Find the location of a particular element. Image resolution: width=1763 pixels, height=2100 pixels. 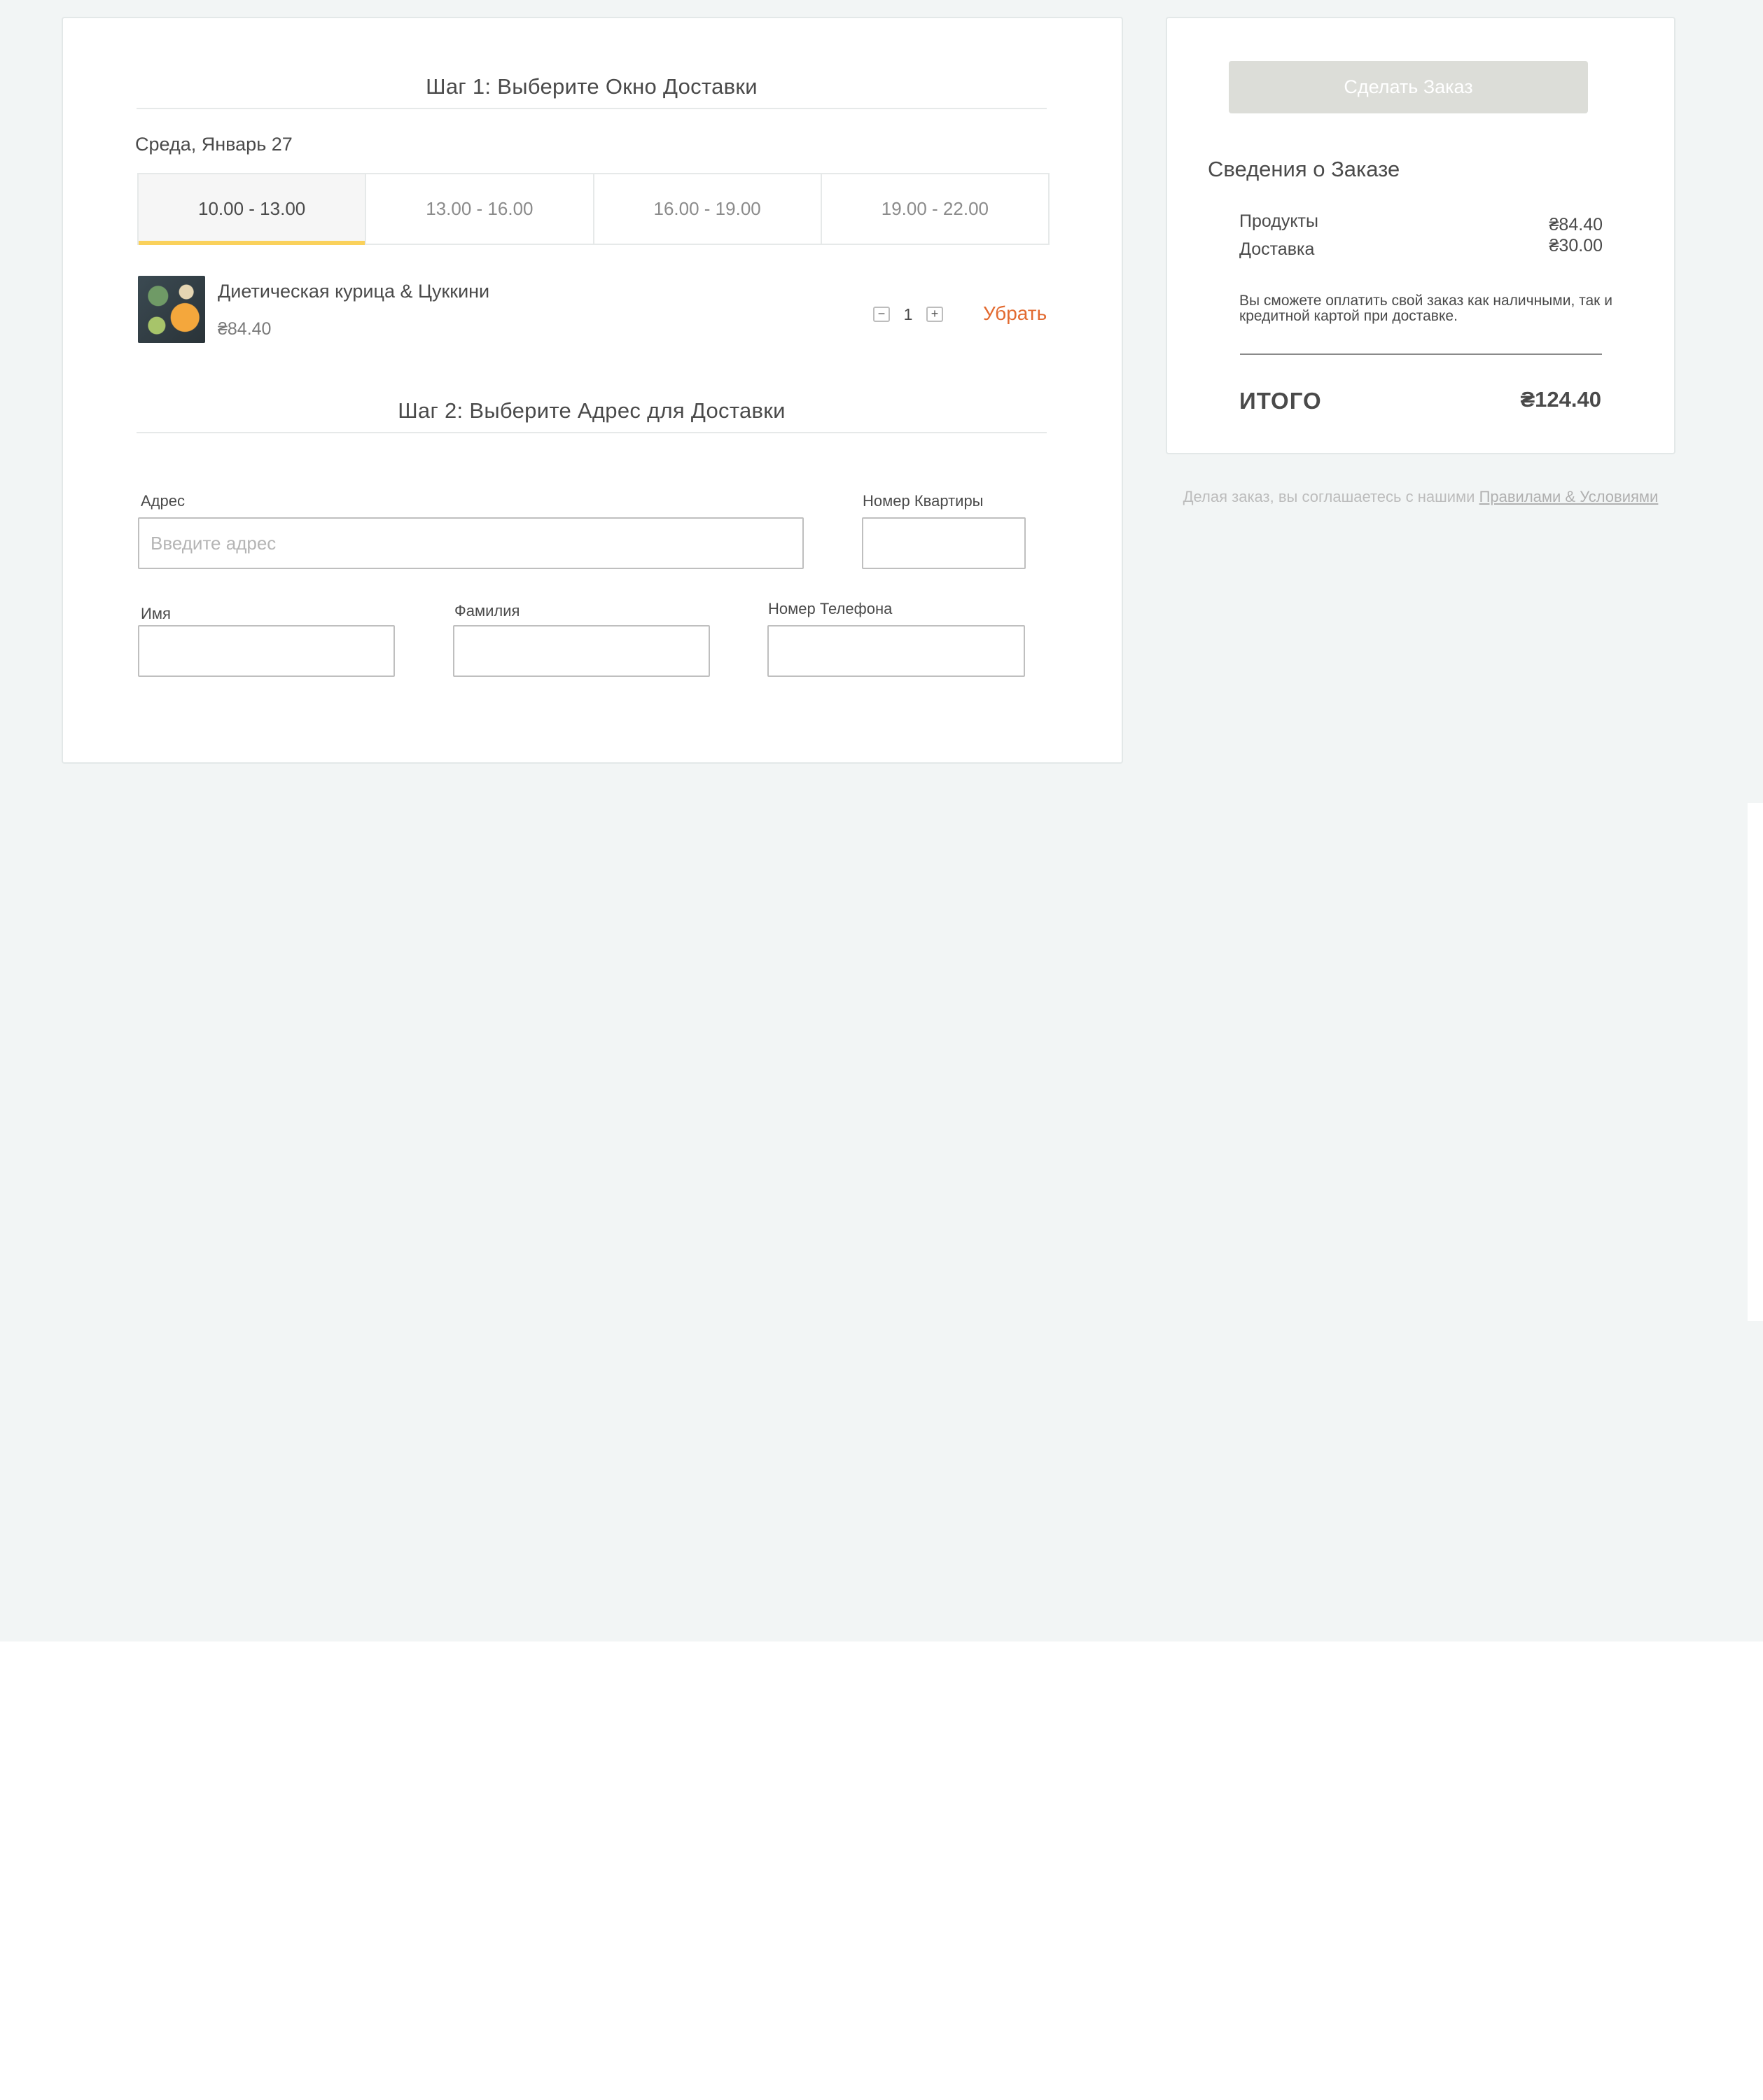

apartment-input is located at coordinates (944, 543).